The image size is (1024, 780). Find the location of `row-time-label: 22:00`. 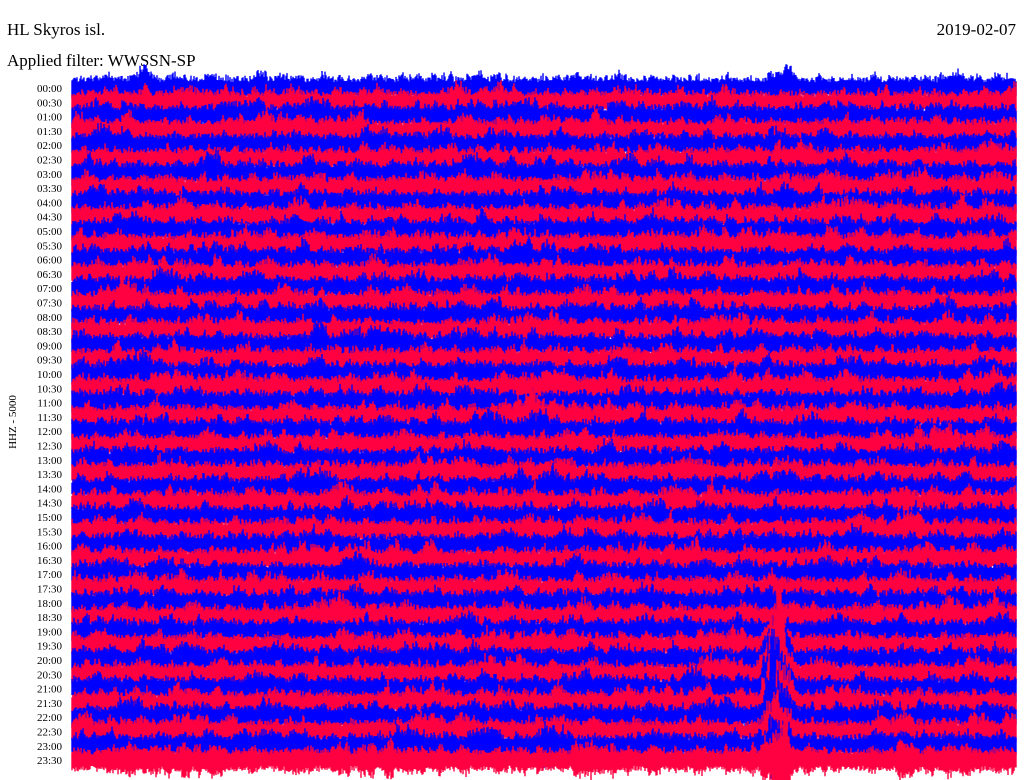

row-time-label: 22:00 is located at coordinates (50, 718).